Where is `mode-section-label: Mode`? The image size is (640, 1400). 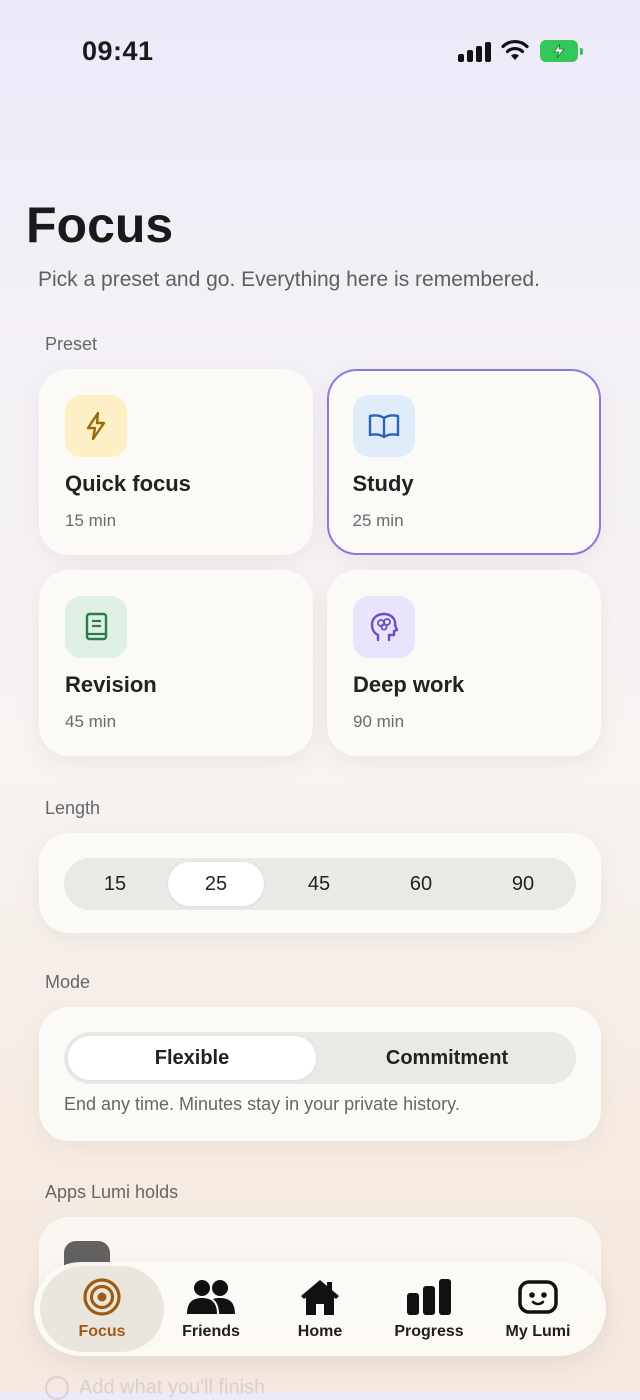
mode-section-label: Mode is located at coordinates (68, 982).